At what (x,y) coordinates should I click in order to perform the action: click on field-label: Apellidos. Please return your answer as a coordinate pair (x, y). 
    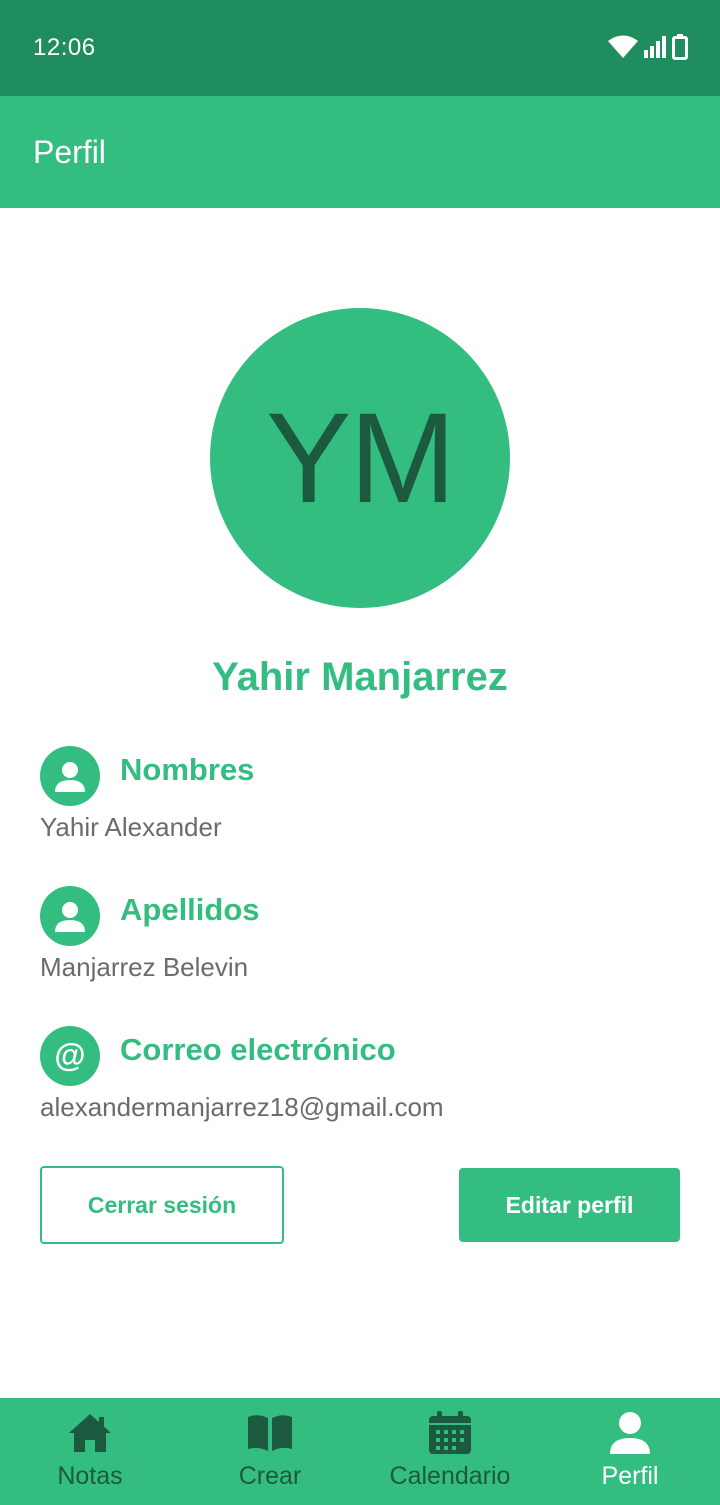
    Looking at the image, I should click on (190, 909).